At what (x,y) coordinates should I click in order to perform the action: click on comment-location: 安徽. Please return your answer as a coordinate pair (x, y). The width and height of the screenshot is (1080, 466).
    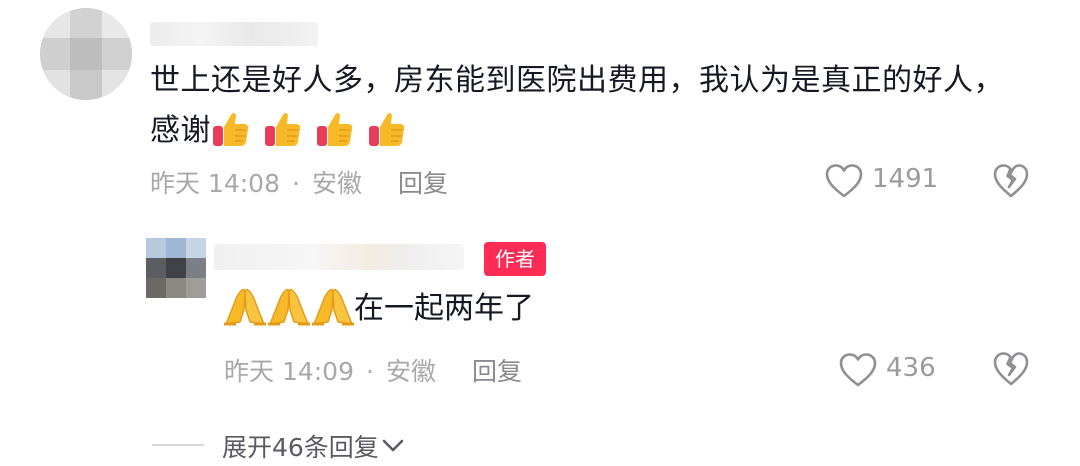
    Looking at the image, I should click on (336, 183).